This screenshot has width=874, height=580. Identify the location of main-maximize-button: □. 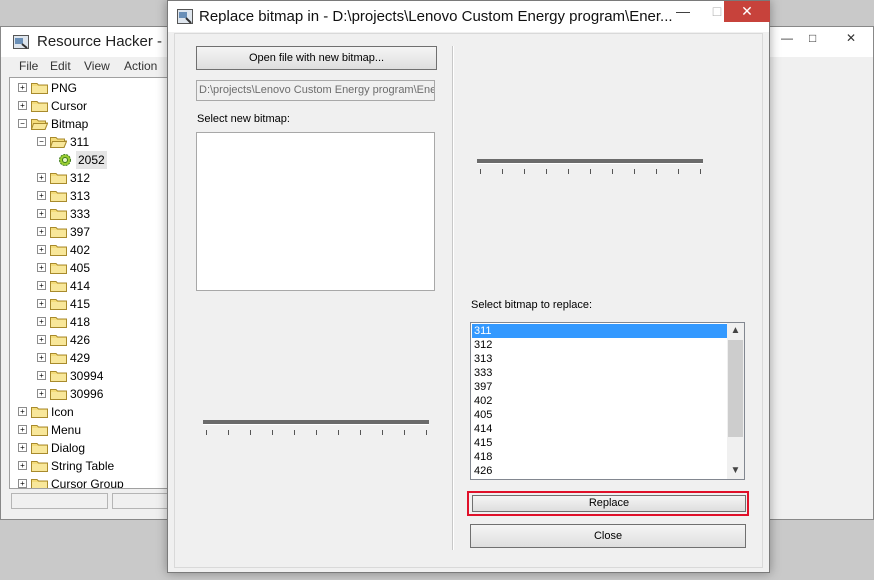
(812, 38).